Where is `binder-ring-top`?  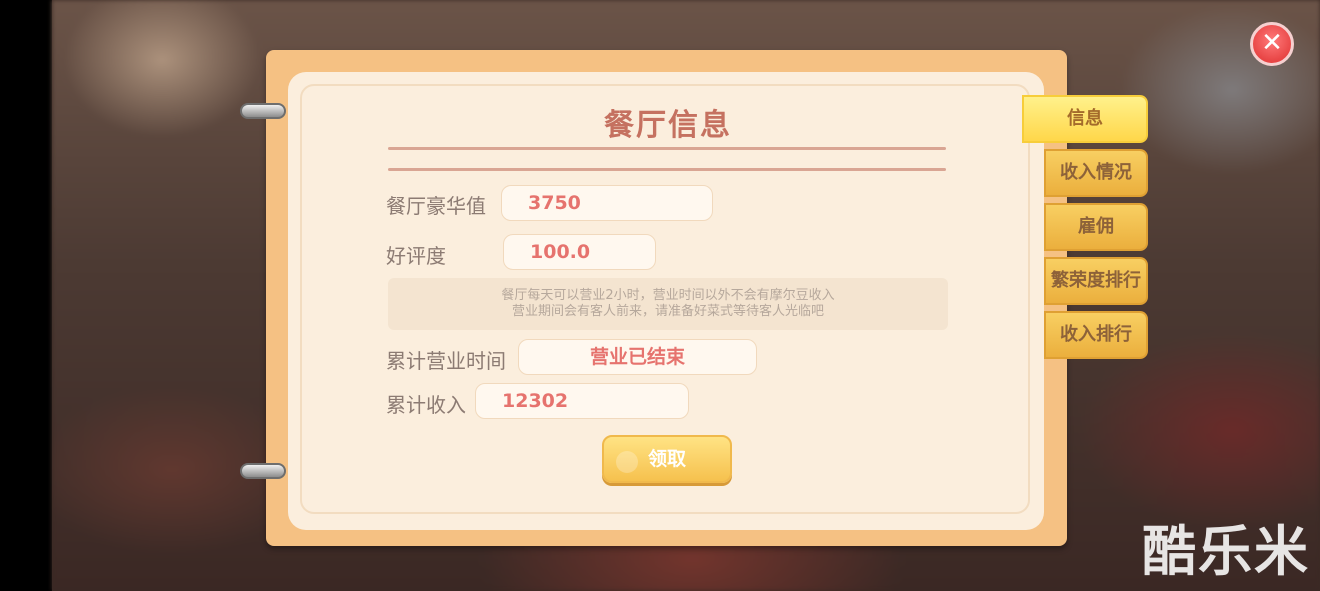
binder-ring-top is located at coordinates (263, 111).